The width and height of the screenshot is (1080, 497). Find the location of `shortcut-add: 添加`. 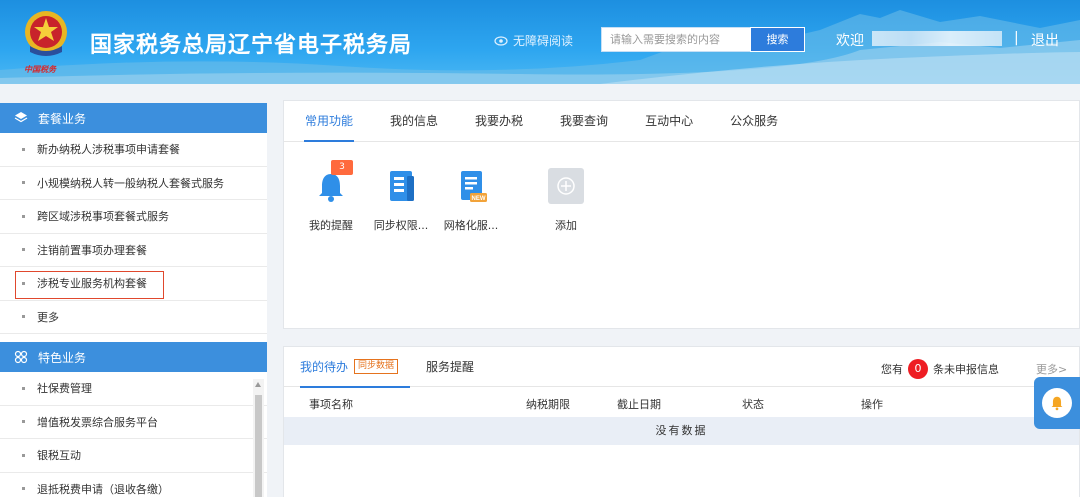

shortcut-add: 添加 is located at coordinates (566, 199).